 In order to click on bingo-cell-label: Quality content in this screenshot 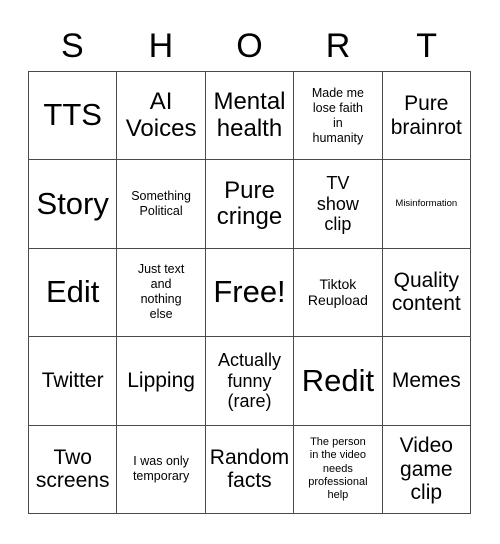, I will do `click(426, 292)`.